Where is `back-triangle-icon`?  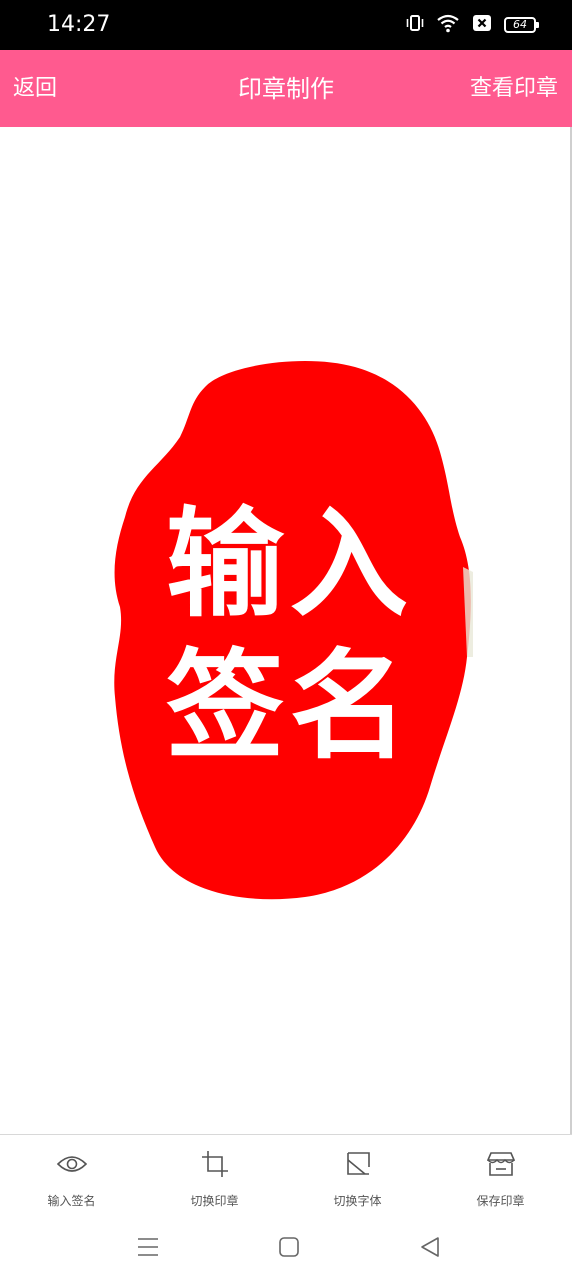
back-triangle-icon is located at coordinates (430, 1247).